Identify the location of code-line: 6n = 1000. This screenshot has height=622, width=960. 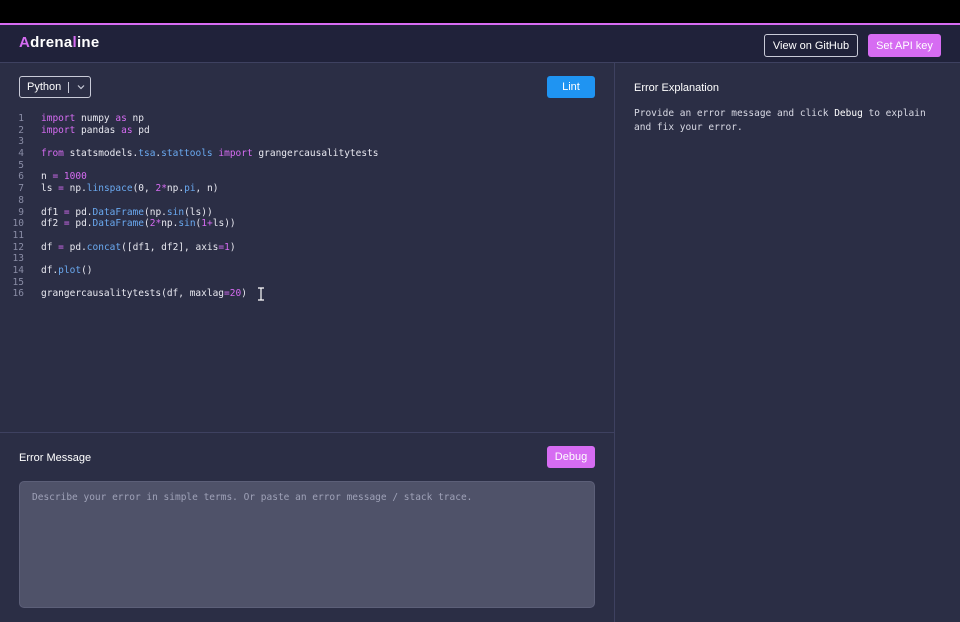
(307, 177).